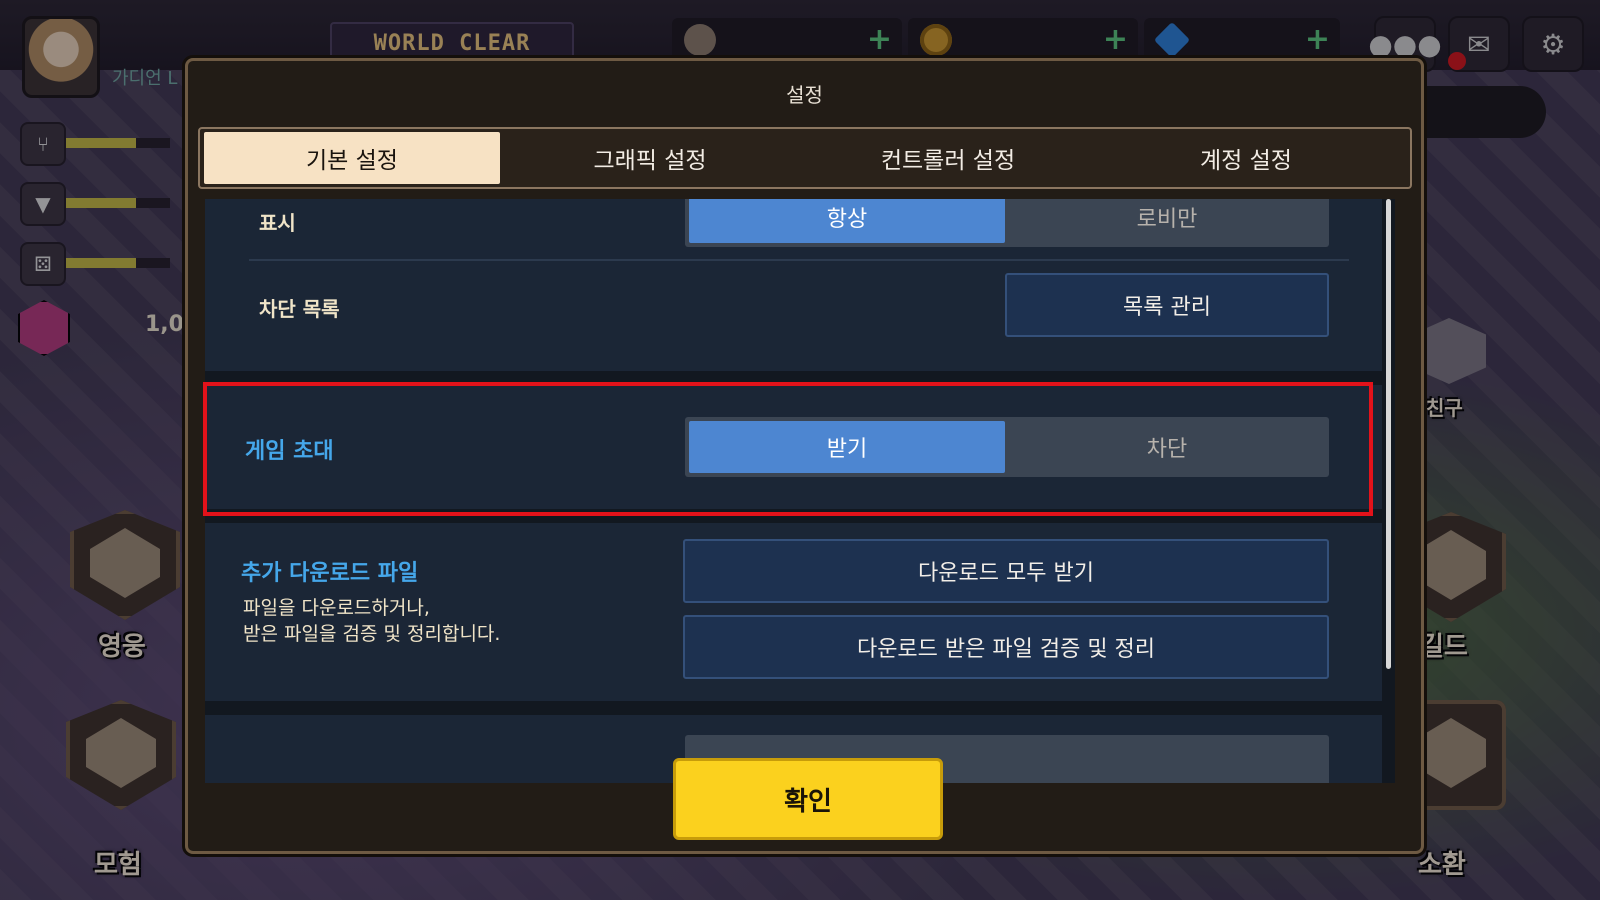 The image size is (1600, 900). I want to click on confirm-button: 확인, so click(808, 799).